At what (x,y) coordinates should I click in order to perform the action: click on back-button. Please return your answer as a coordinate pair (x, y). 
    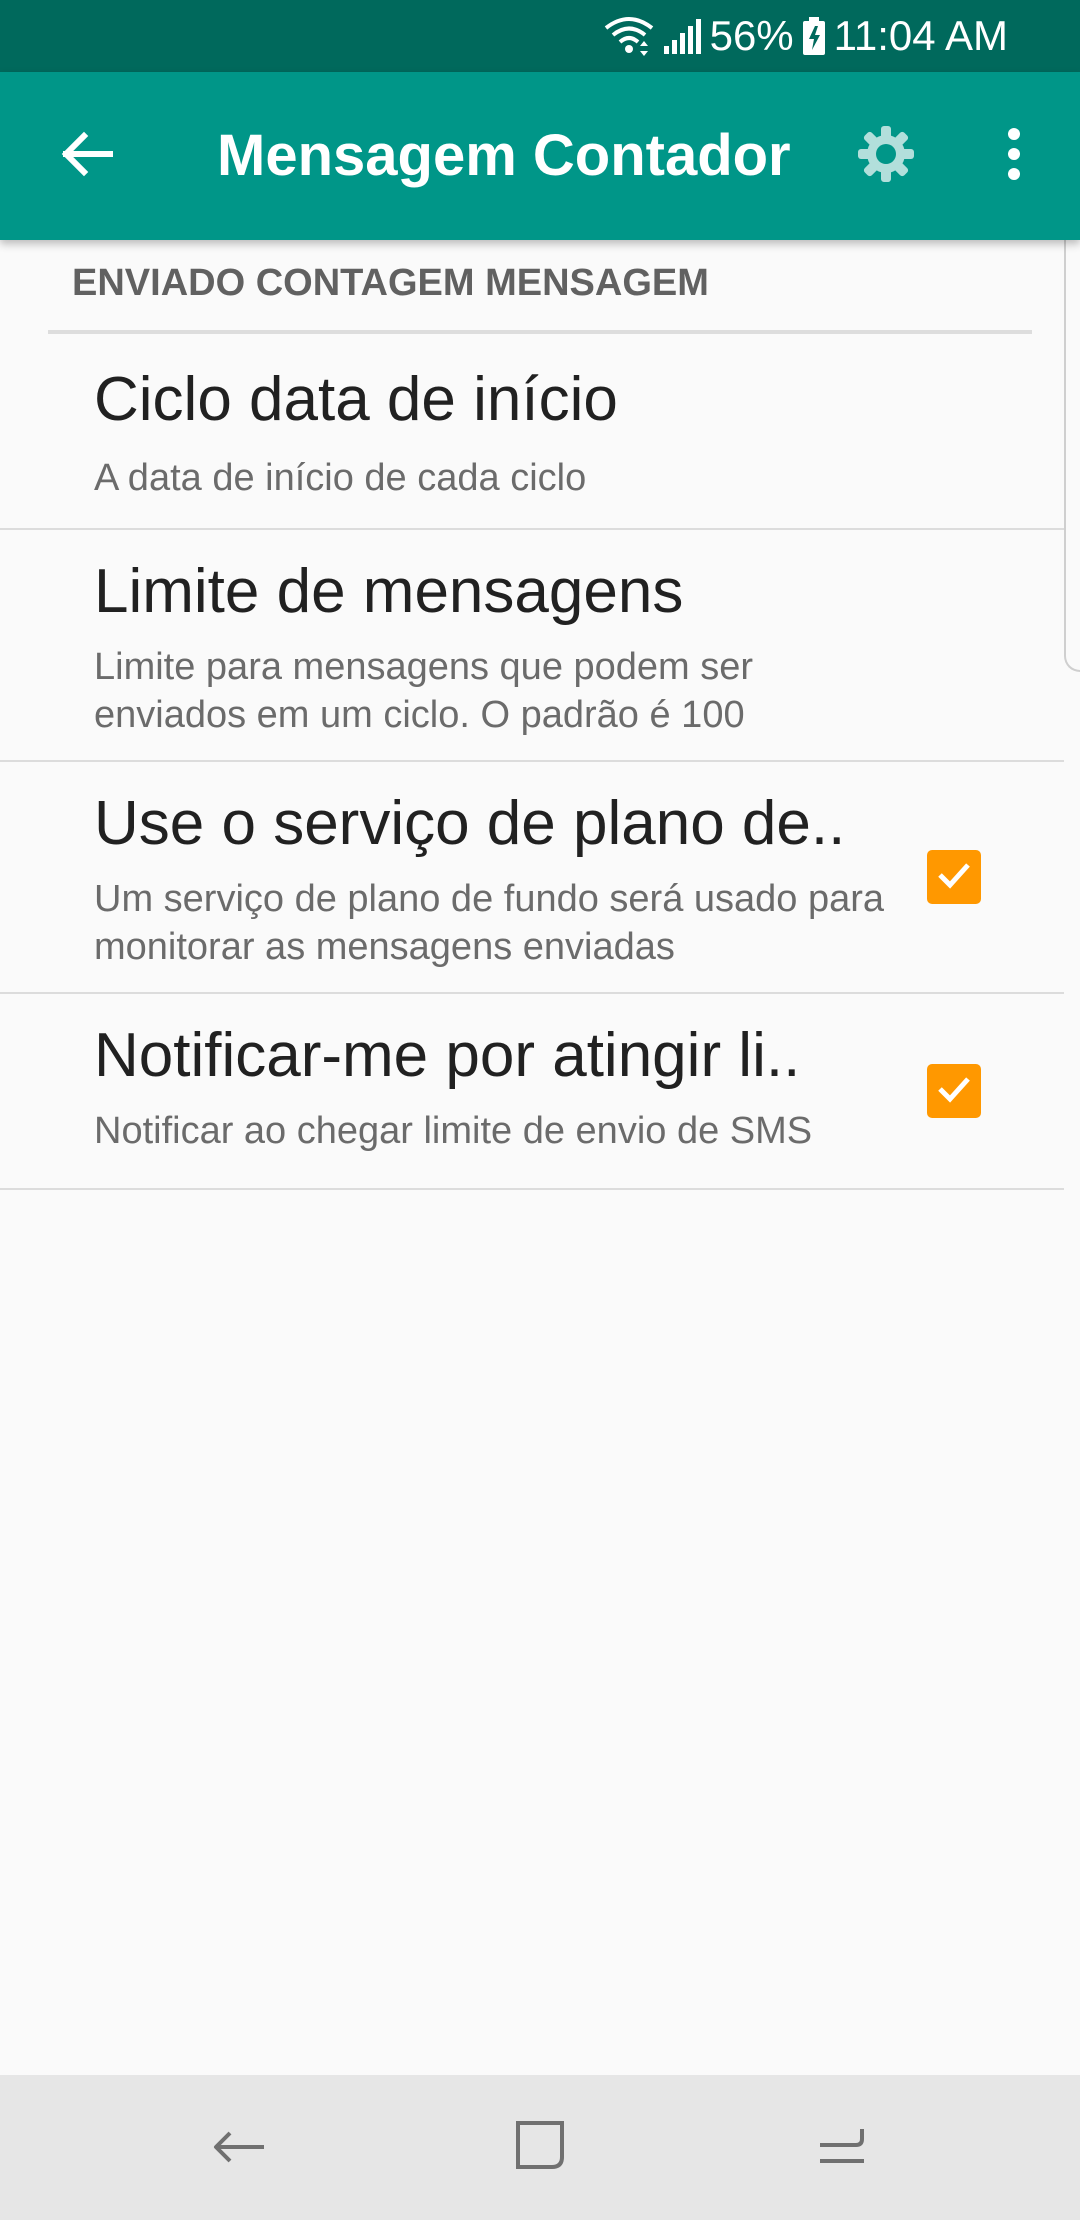
    Looking at the image, I should click on (86, 156).